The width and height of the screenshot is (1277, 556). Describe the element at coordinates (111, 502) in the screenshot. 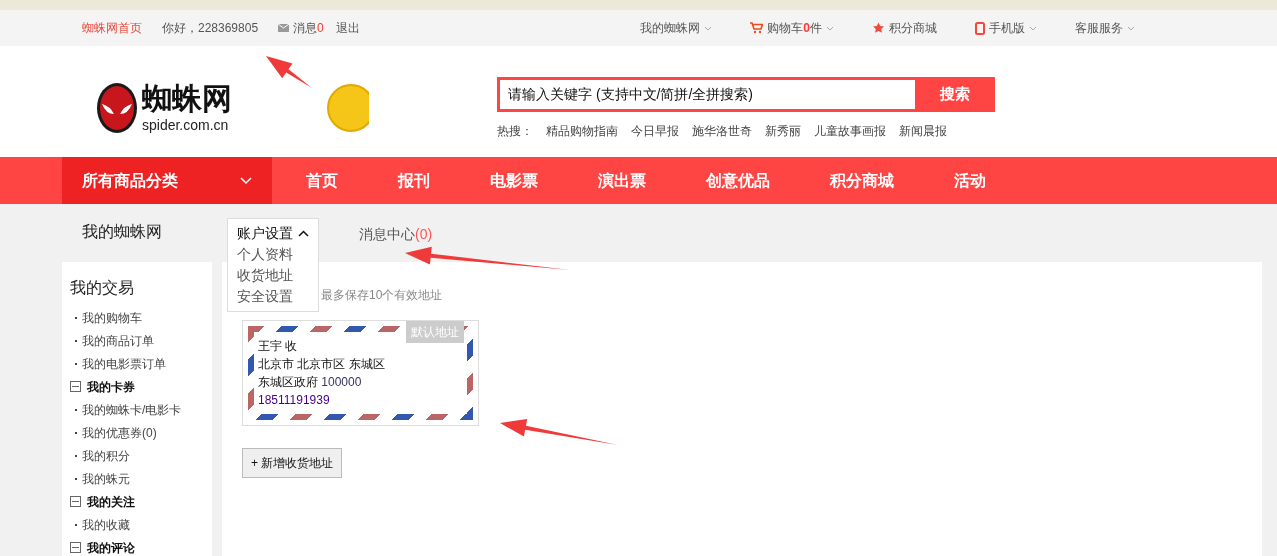

I see `sidebar-group-label: 我的关注` at that location.